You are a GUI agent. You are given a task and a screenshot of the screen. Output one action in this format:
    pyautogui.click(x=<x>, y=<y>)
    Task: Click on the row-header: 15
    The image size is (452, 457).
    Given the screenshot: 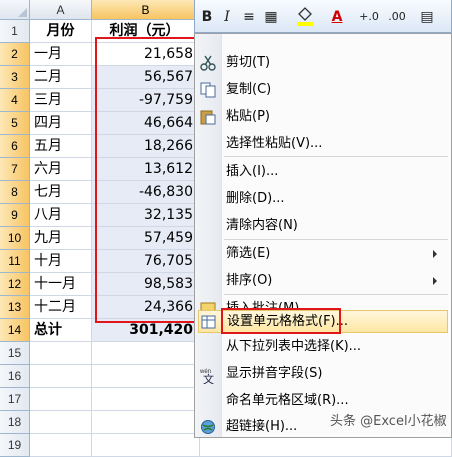 What is the action you would take?
    pyautogui.click(x=15, y=353)
    